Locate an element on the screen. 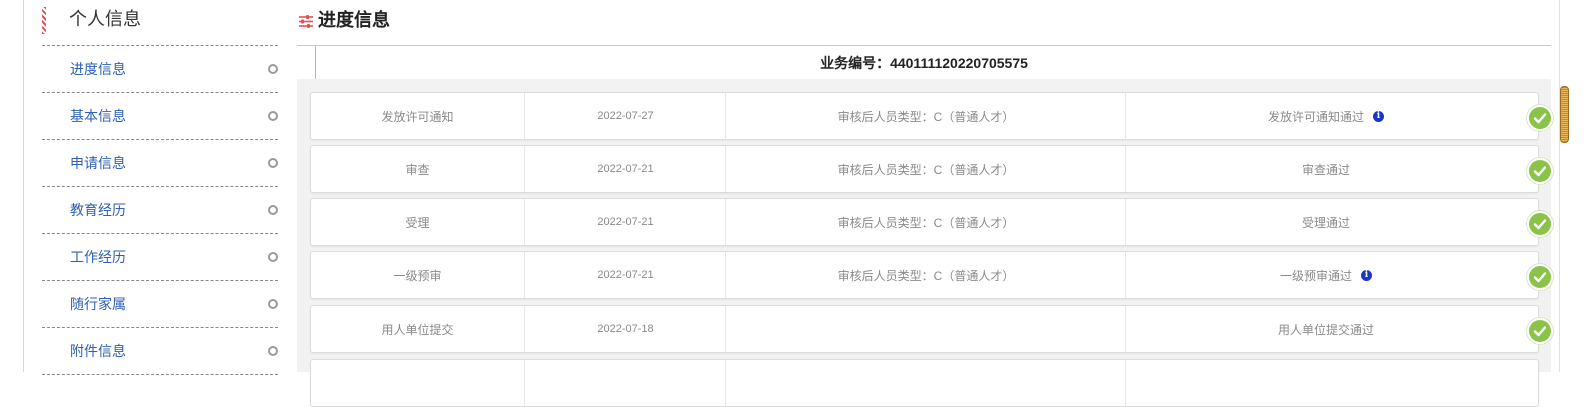 The image size is (1595, 407). sidebar-item-family: 随行家属 is located at coordinates (160, 304).